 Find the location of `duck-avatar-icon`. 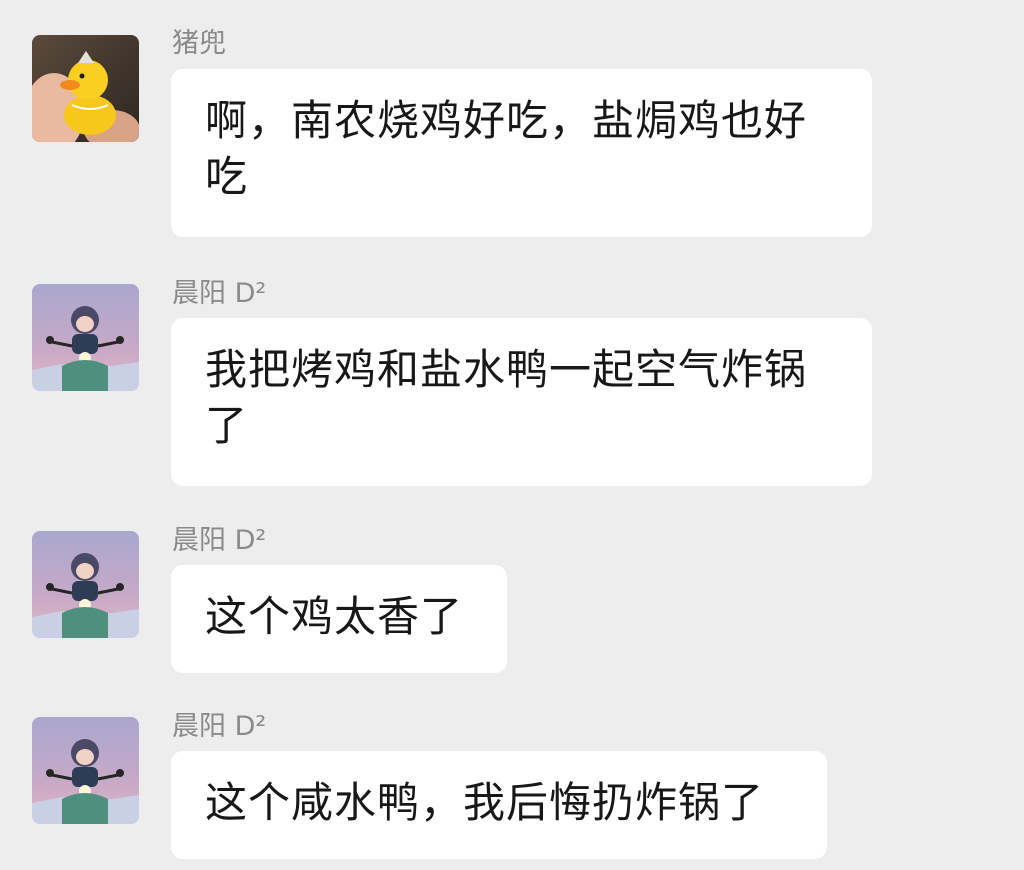

duck-avatar-icon is located at coordinates (85, 88).